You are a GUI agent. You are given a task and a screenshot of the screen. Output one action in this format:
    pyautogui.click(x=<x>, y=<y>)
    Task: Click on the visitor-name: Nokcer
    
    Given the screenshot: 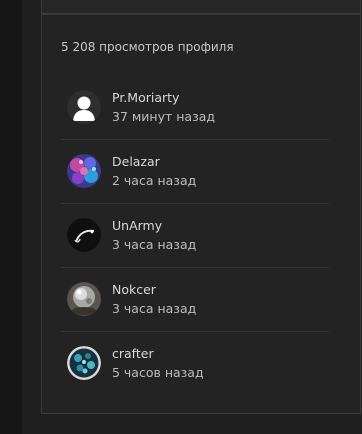 What is the action you would take?
    pyautogui.click(x=134, y=290)
    